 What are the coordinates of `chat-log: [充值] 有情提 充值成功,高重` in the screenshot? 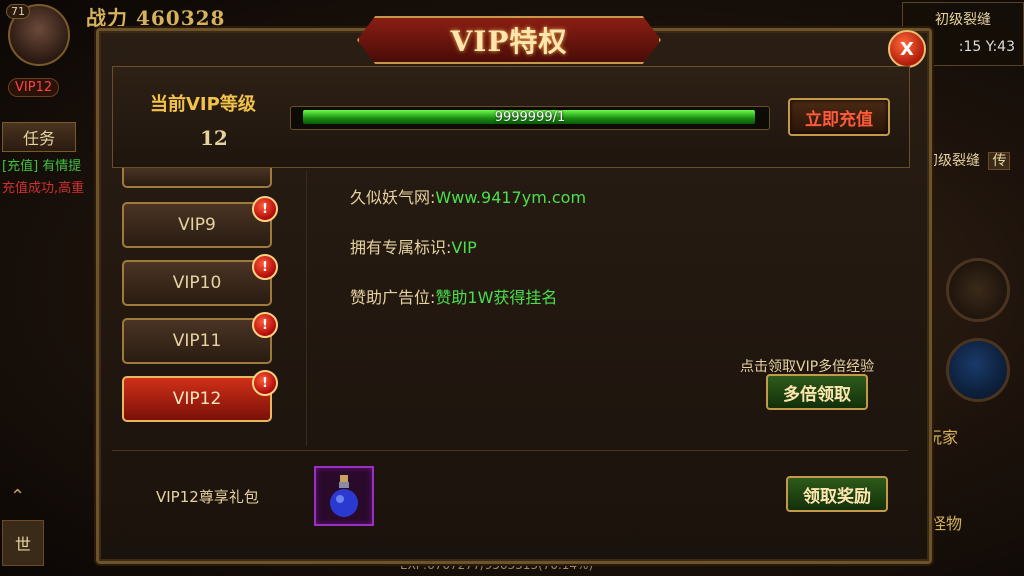 It's located at (43, 178).